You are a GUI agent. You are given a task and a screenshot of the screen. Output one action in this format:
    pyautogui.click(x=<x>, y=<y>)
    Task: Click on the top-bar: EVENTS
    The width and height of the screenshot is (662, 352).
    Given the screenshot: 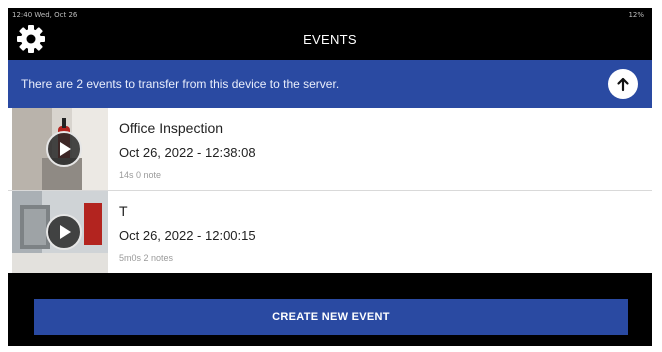 What is the action you would take?
    pyautogui.click(x=330, y=40)
    